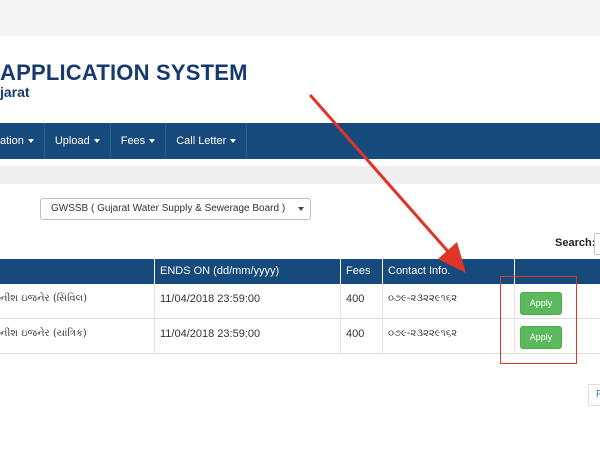  What do you see at coordinates (594, 395) in the screenshot?
I see `pagination-button: F` at bounding box center [594, 395].